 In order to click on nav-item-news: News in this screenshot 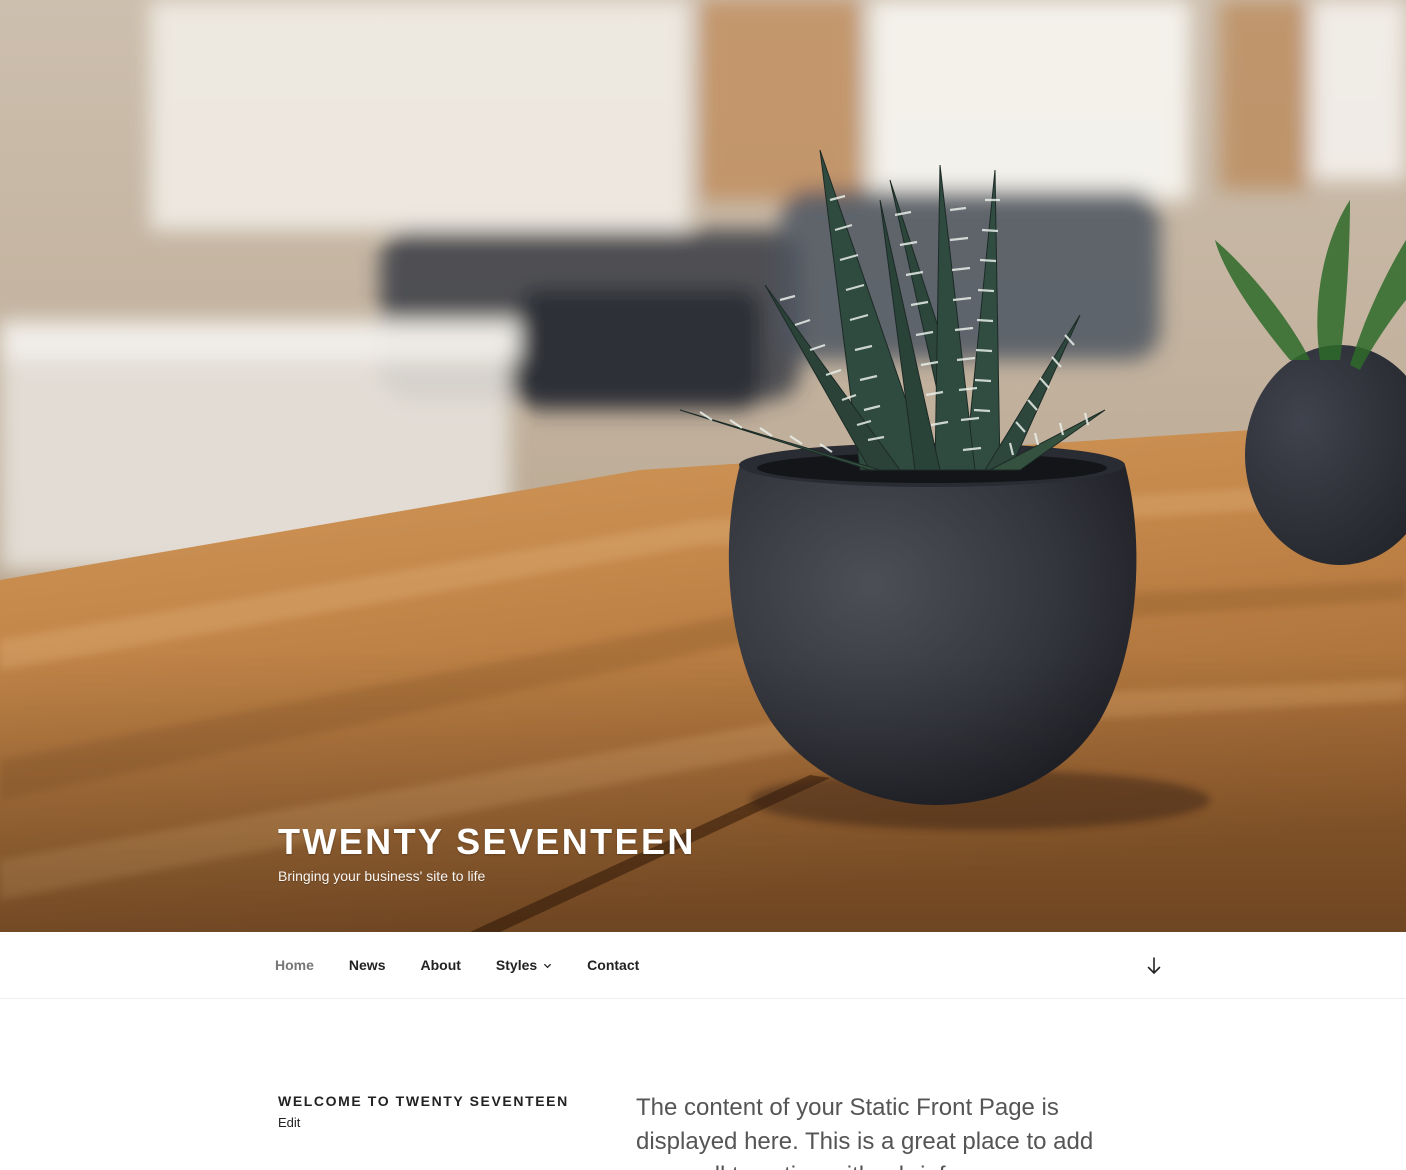, I will do `click(367, 965)`.